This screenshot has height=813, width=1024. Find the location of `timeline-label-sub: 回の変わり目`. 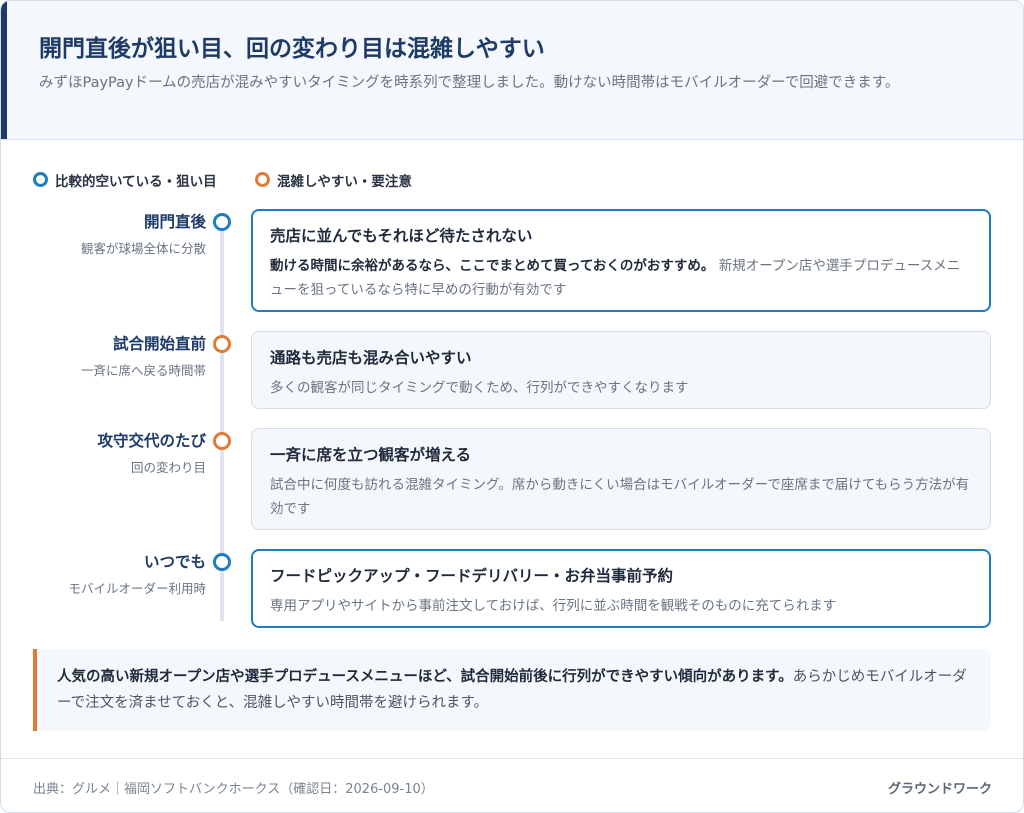

timeline-label-sub: 回の変わり目 is located at coordinates (168, 467).